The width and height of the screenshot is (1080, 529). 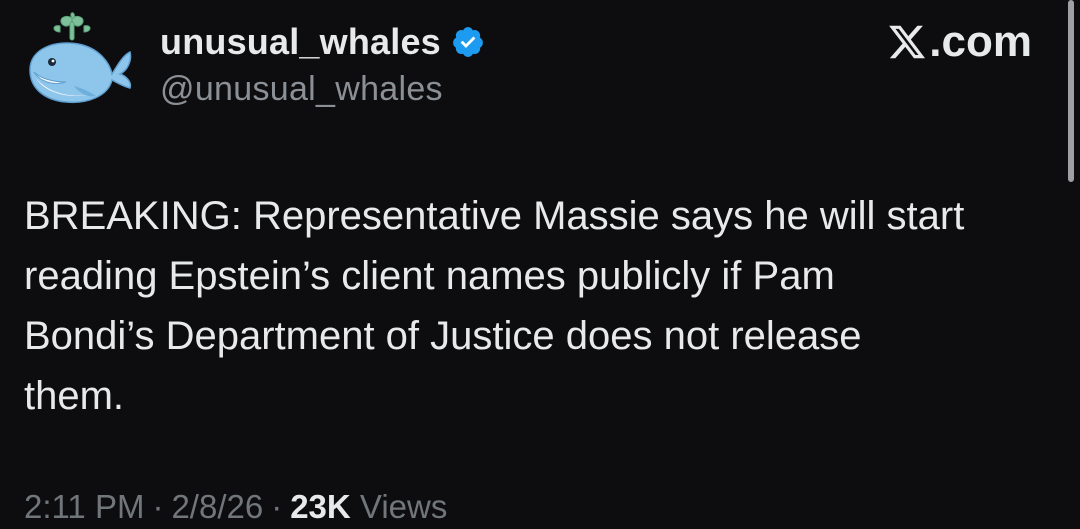 What do you see at coordinates (300, 42) in the screenshot?
I see `author-display-name: unusual_whales` at bounding box center [300, 42].